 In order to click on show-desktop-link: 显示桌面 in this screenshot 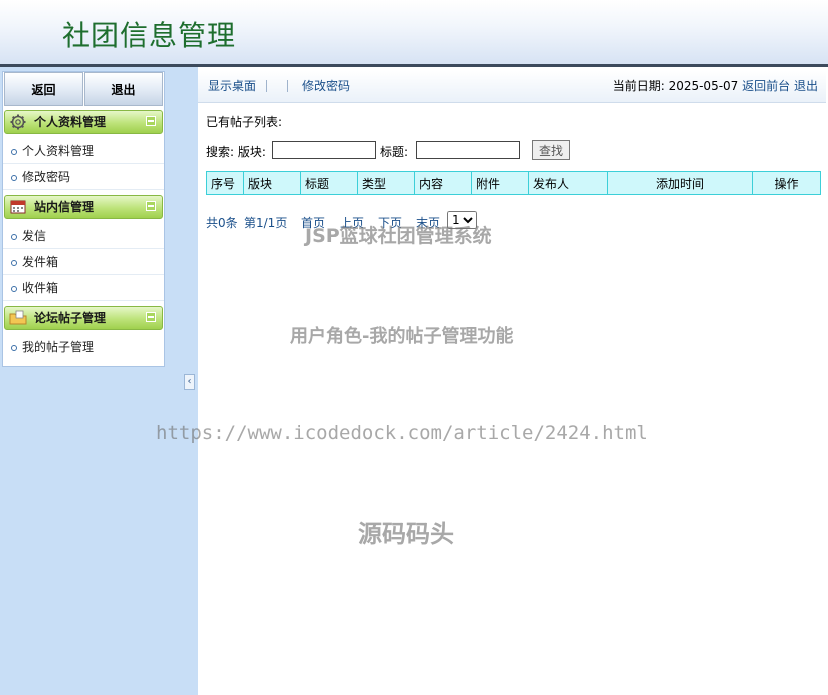, I will do `click(232, 86)`.